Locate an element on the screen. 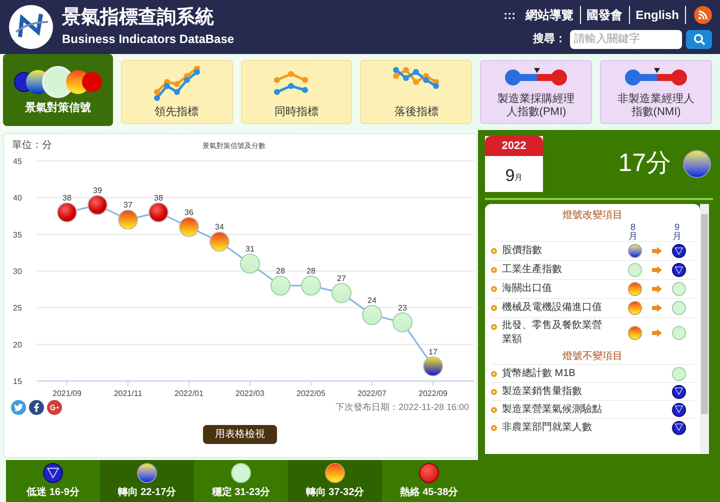 The width and height of the screenshot is (720, 502). header-link: 網站導覽 is located at coordinates (550, 15).